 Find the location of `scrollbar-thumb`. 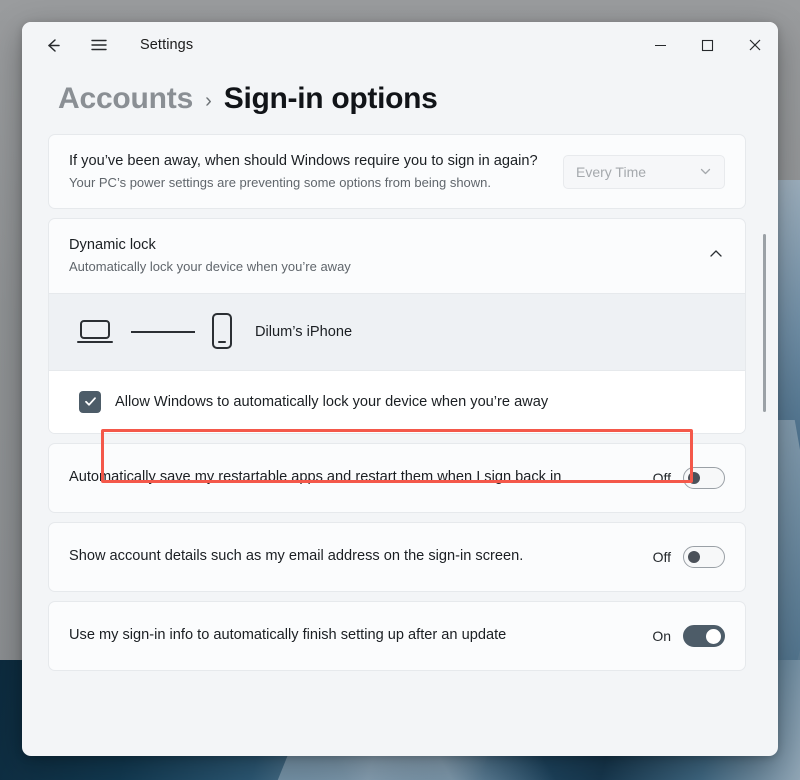

scrollbar-thumb is located at coordinates (764, 323).